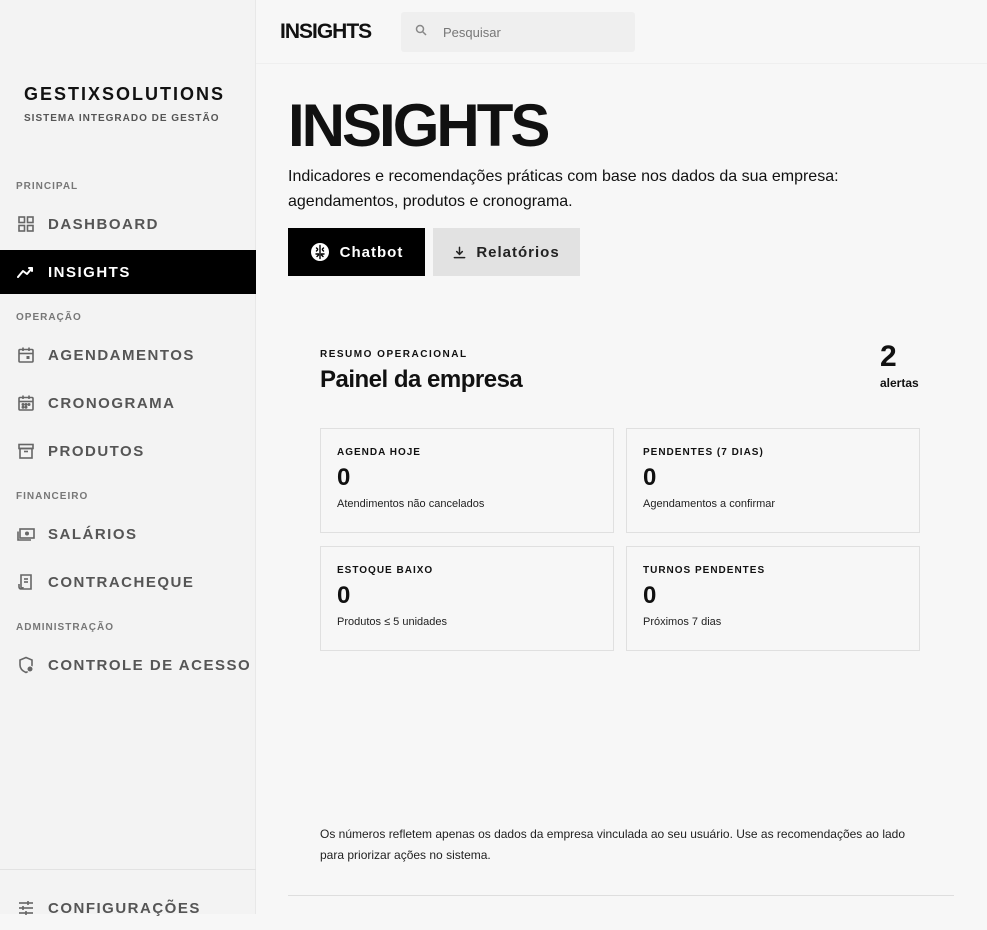  What do you see at coordinates (26, 665) in the screenshot?
I see `shield-lock-icon` at bounding box center [26, 665].